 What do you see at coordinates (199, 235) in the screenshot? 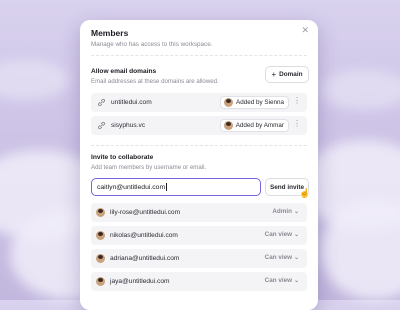
I see `member-row: nikolas@untitledui.com Can view ⌄` at bounding box center [199, 235].